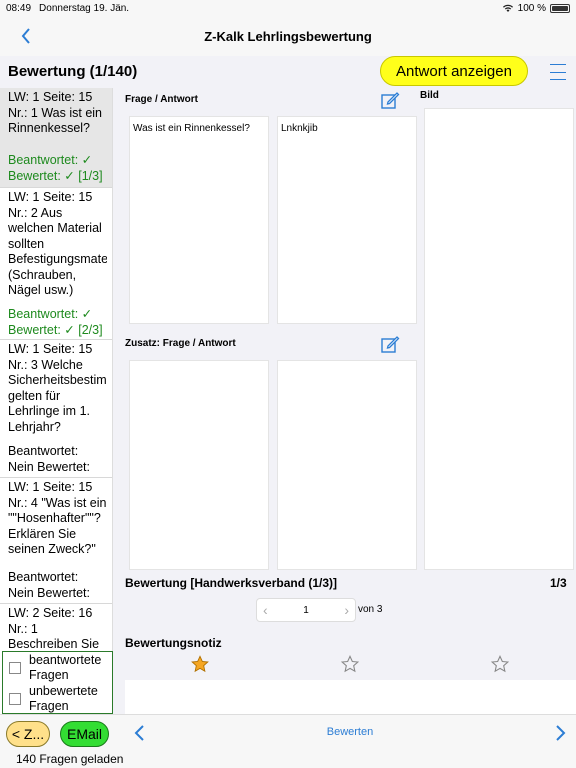 Image resolution: width=576 pixels, height=768 pixels. What do you see at coordinates (65, 667) in the screenshot?
I see `filter-answered-label: beantwortete Fragen` at bounding box center [65, 667].